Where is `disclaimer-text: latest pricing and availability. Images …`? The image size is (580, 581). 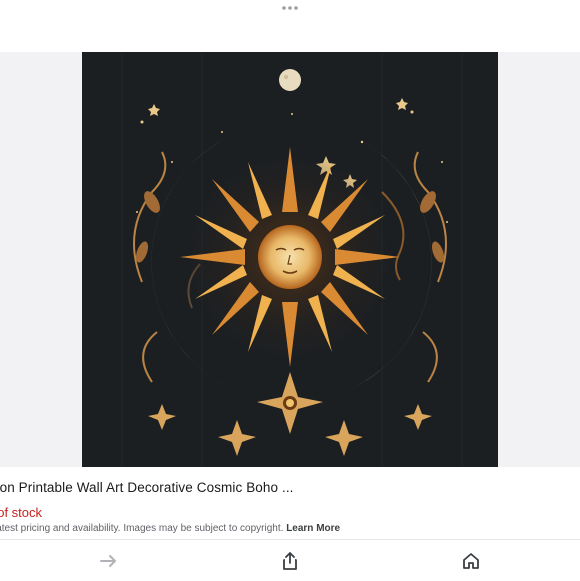 disclaimer-text: latest pricing and availability. Images … is located at coordinates (142, 528).